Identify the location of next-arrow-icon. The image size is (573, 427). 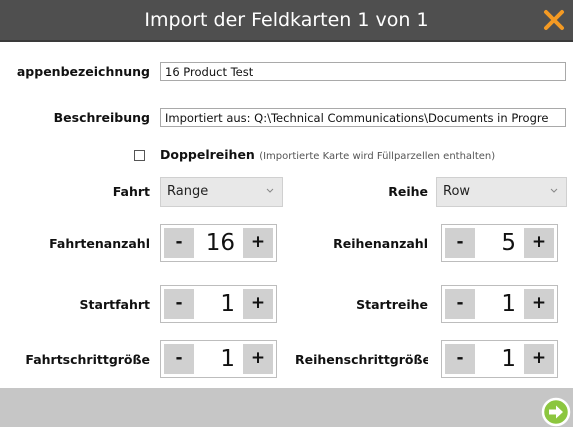
(556, 412).